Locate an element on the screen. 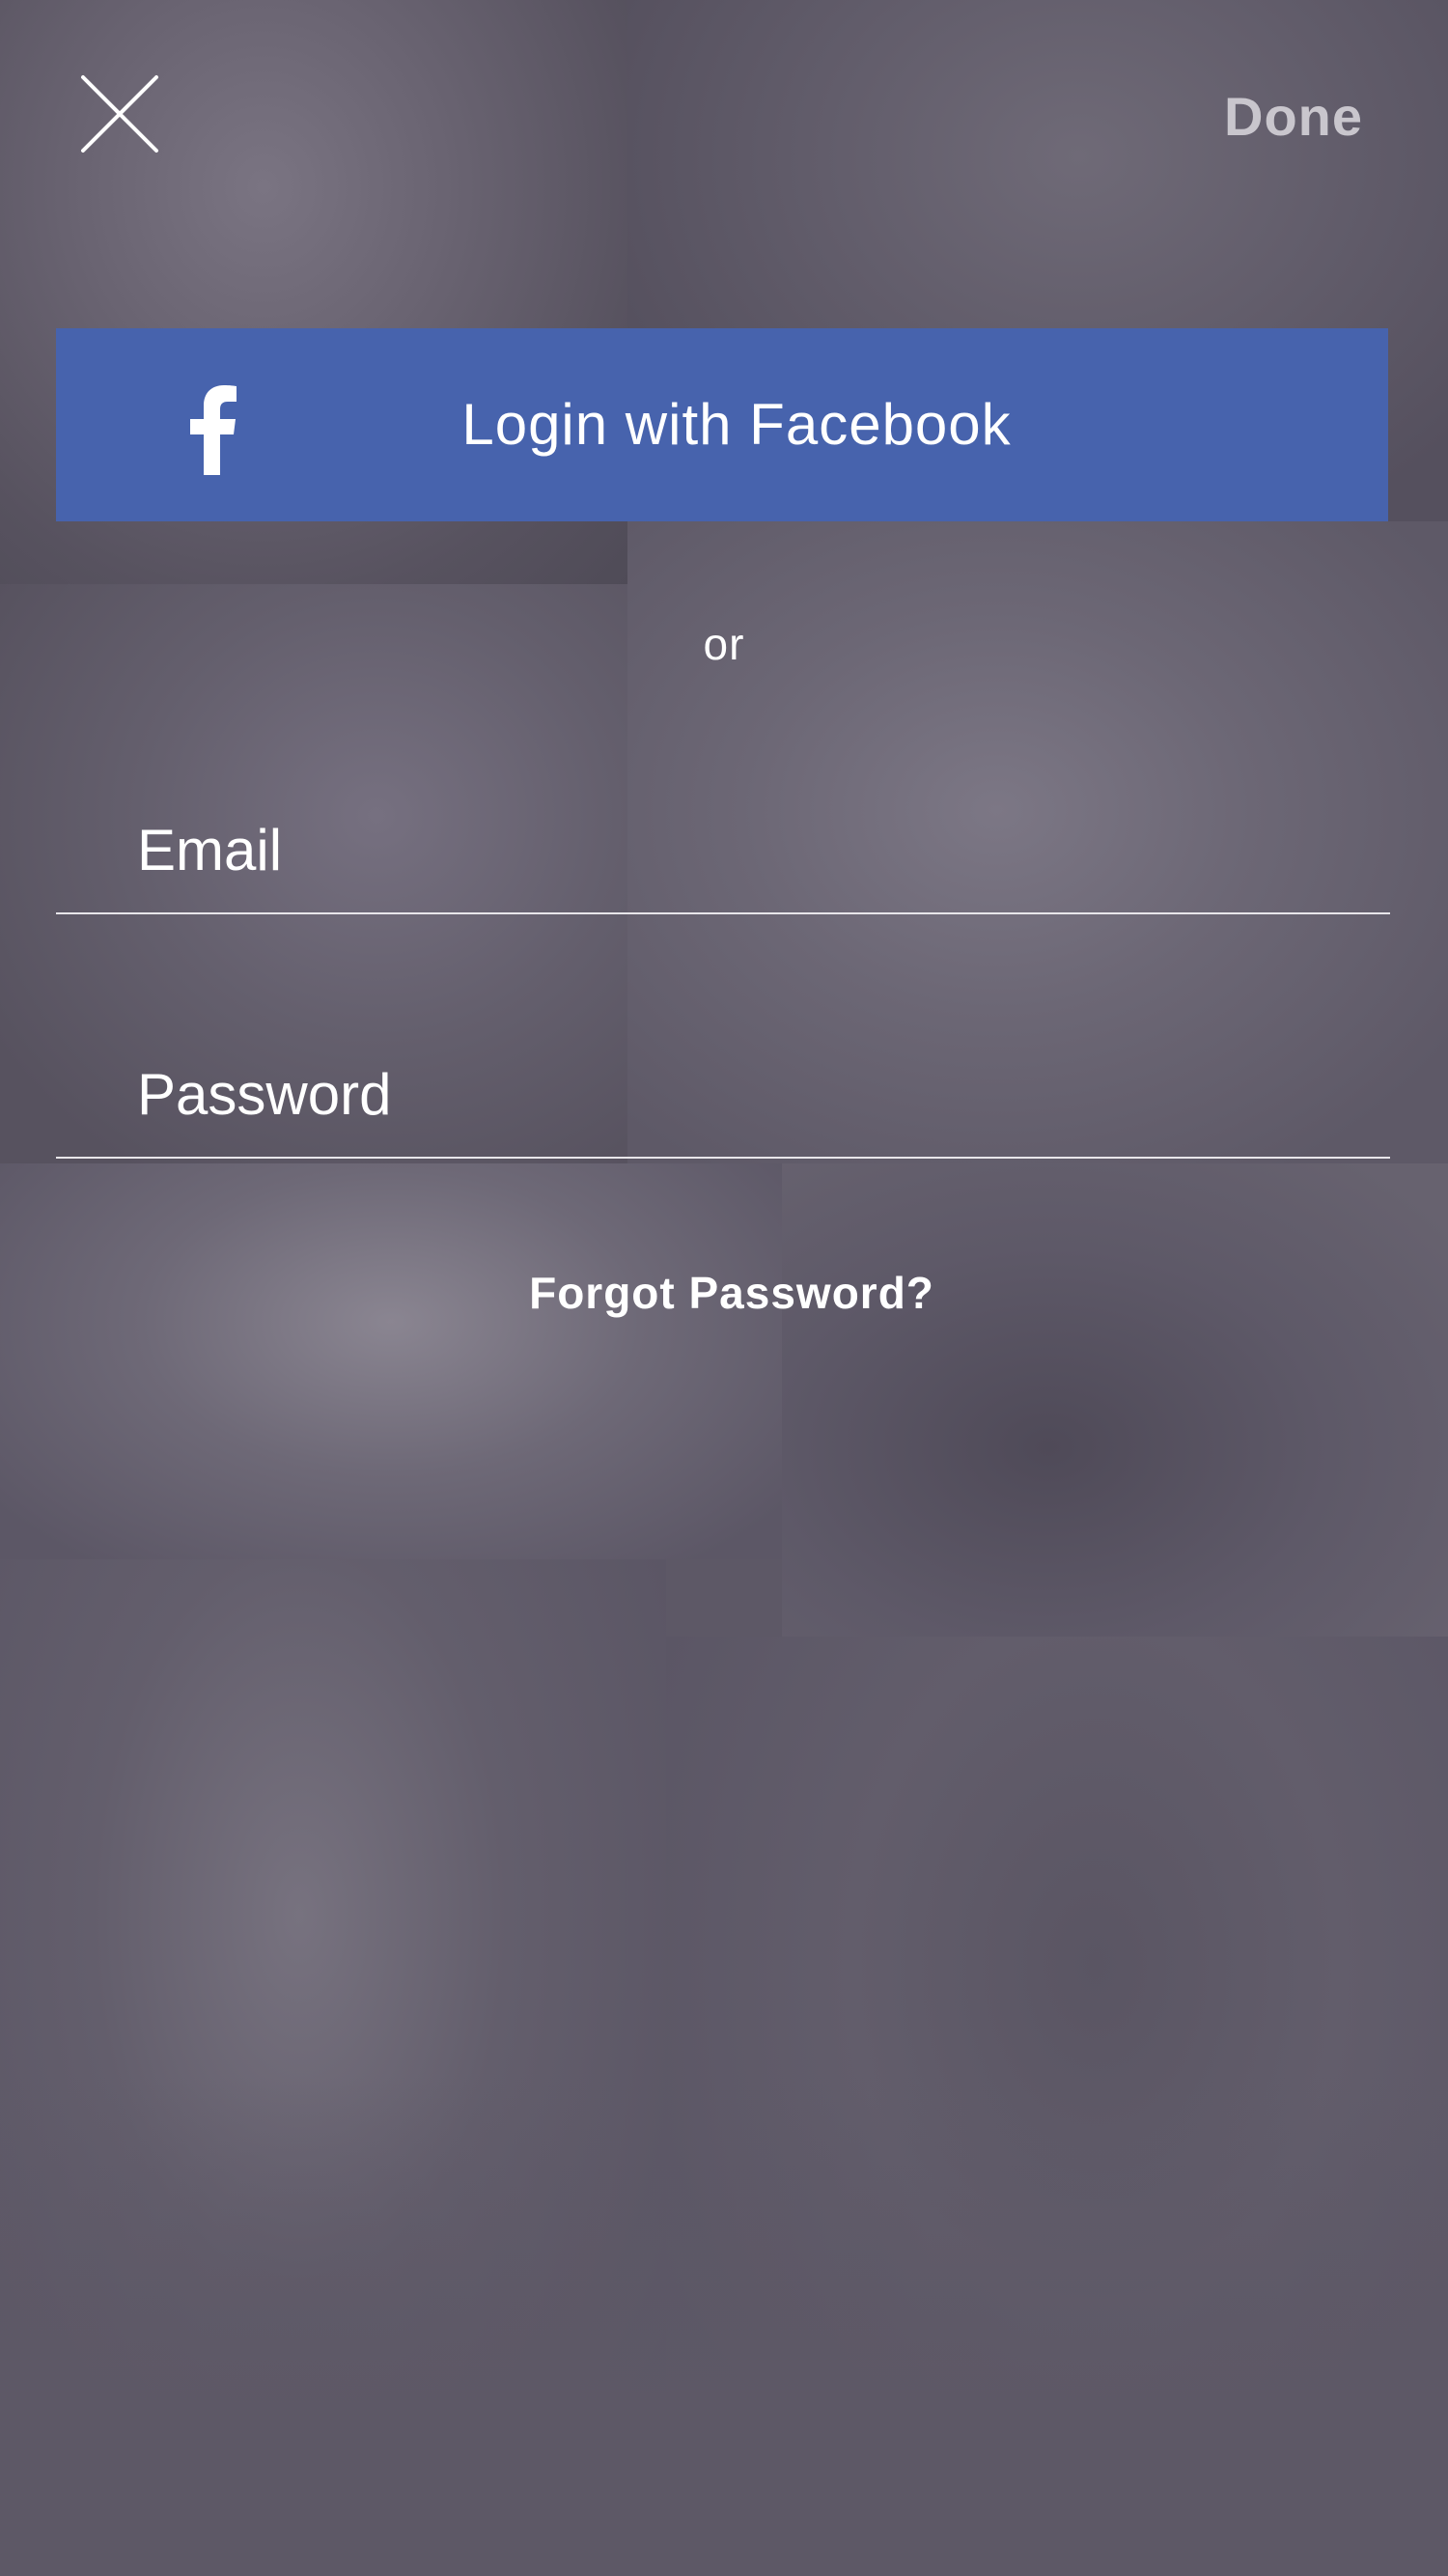  or-divider-text: or is located at coordinates (724, 644).